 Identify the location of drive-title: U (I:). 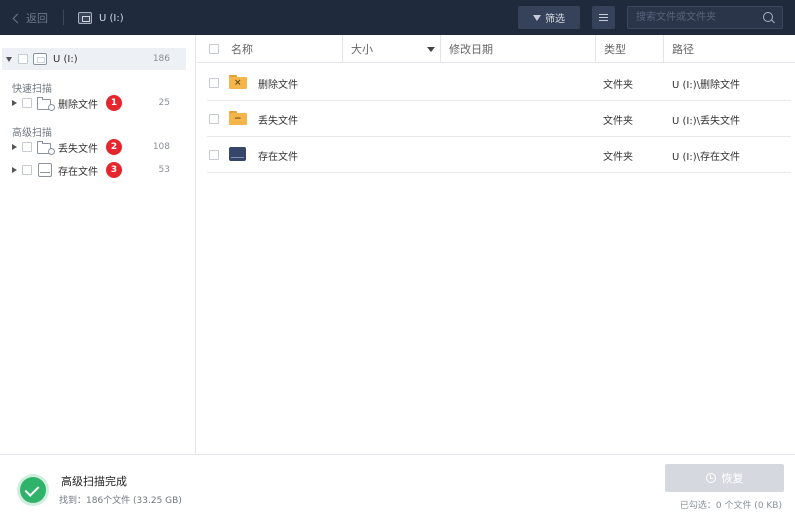
(101, 18).